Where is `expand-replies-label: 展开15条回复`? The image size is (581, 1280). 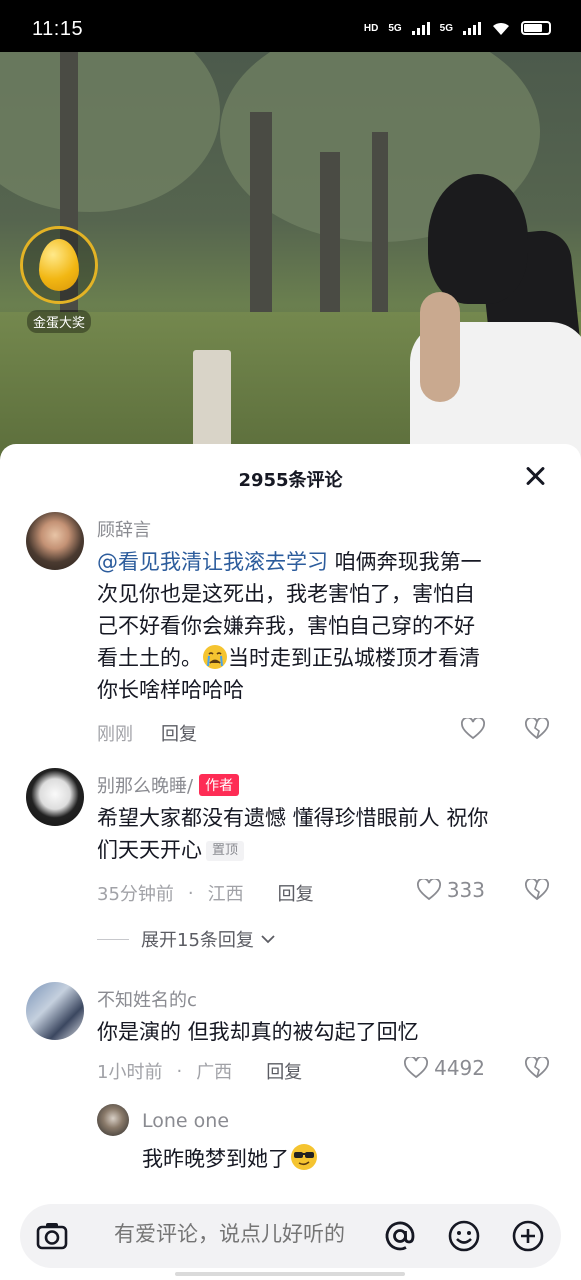 expand-replies-label: 展开15条回复 is located at coordinates (197, 940).